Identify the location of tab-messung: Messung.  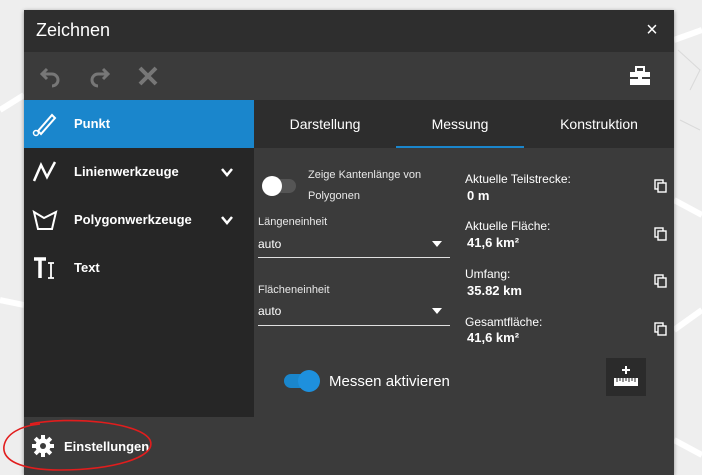
(460, 124).